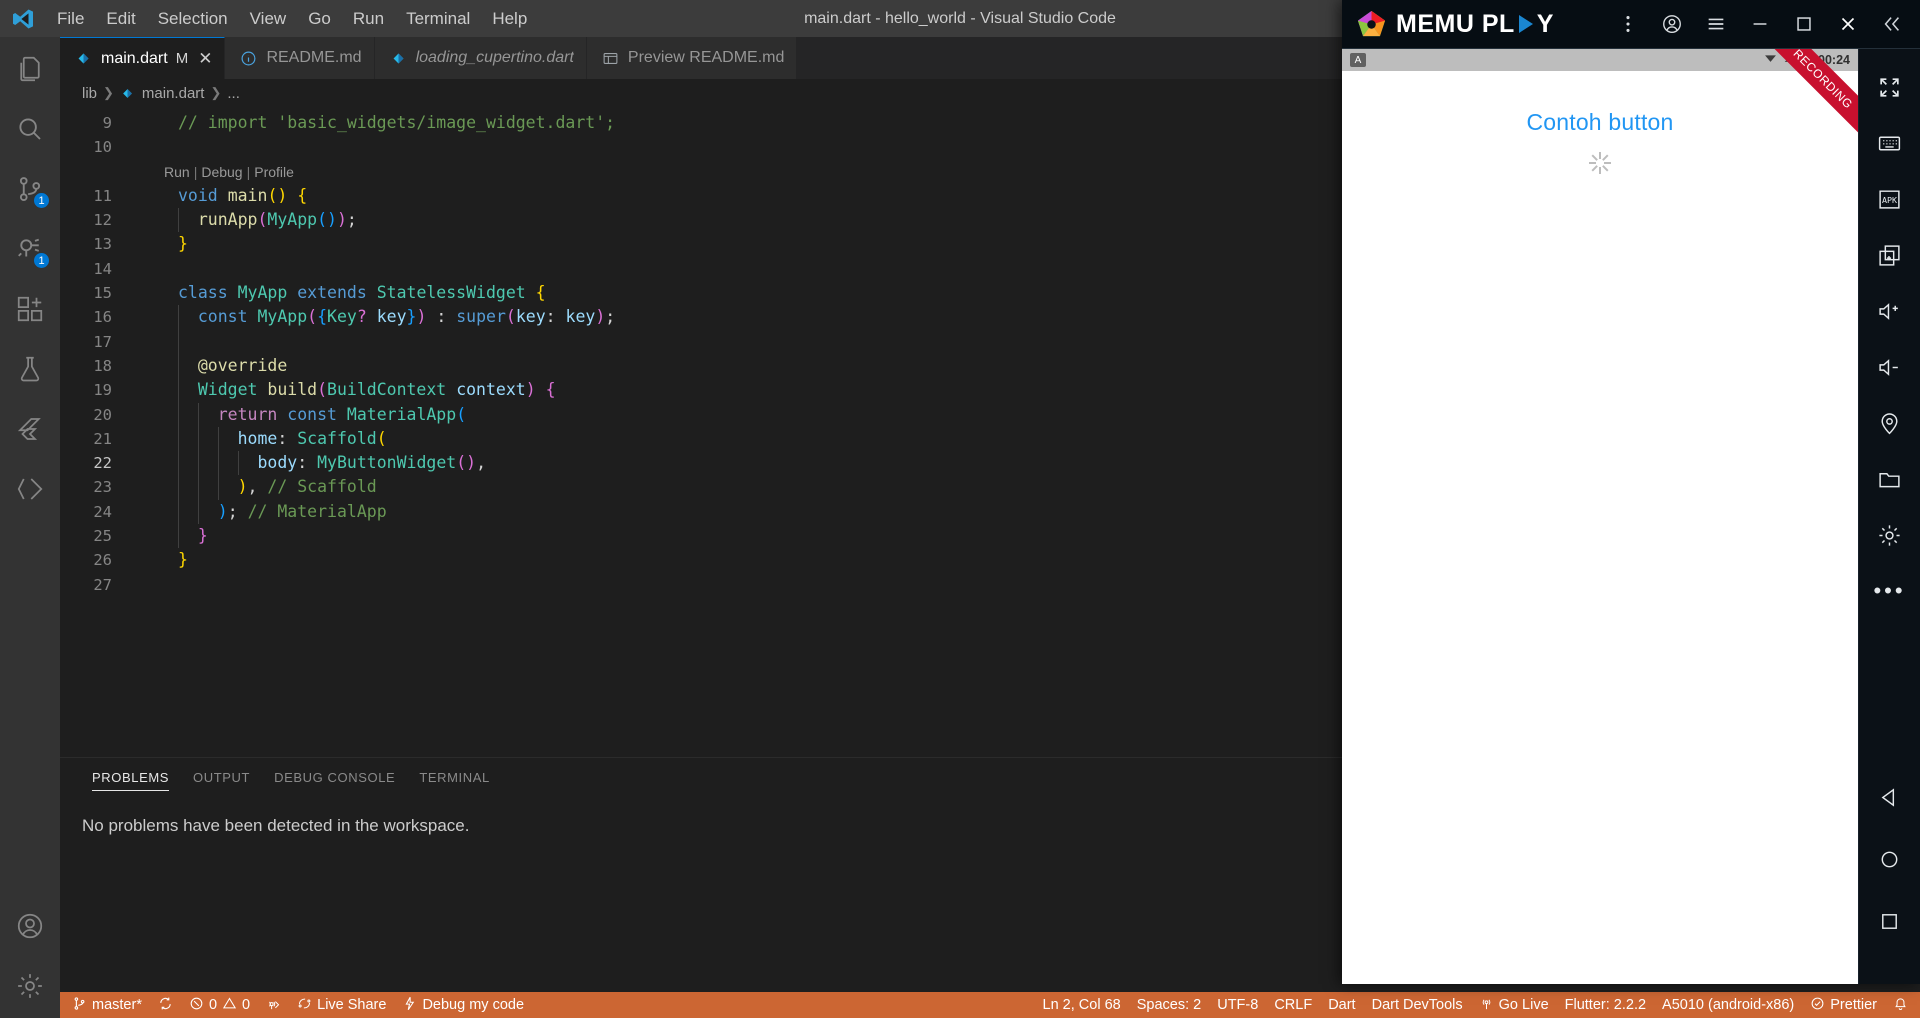 The width and height of the screenshot is (1920, 1018). Describe the element at coordinates (1169, 1005) in the screenshot. I see `status-indentation: Spaces: 2` at that location.